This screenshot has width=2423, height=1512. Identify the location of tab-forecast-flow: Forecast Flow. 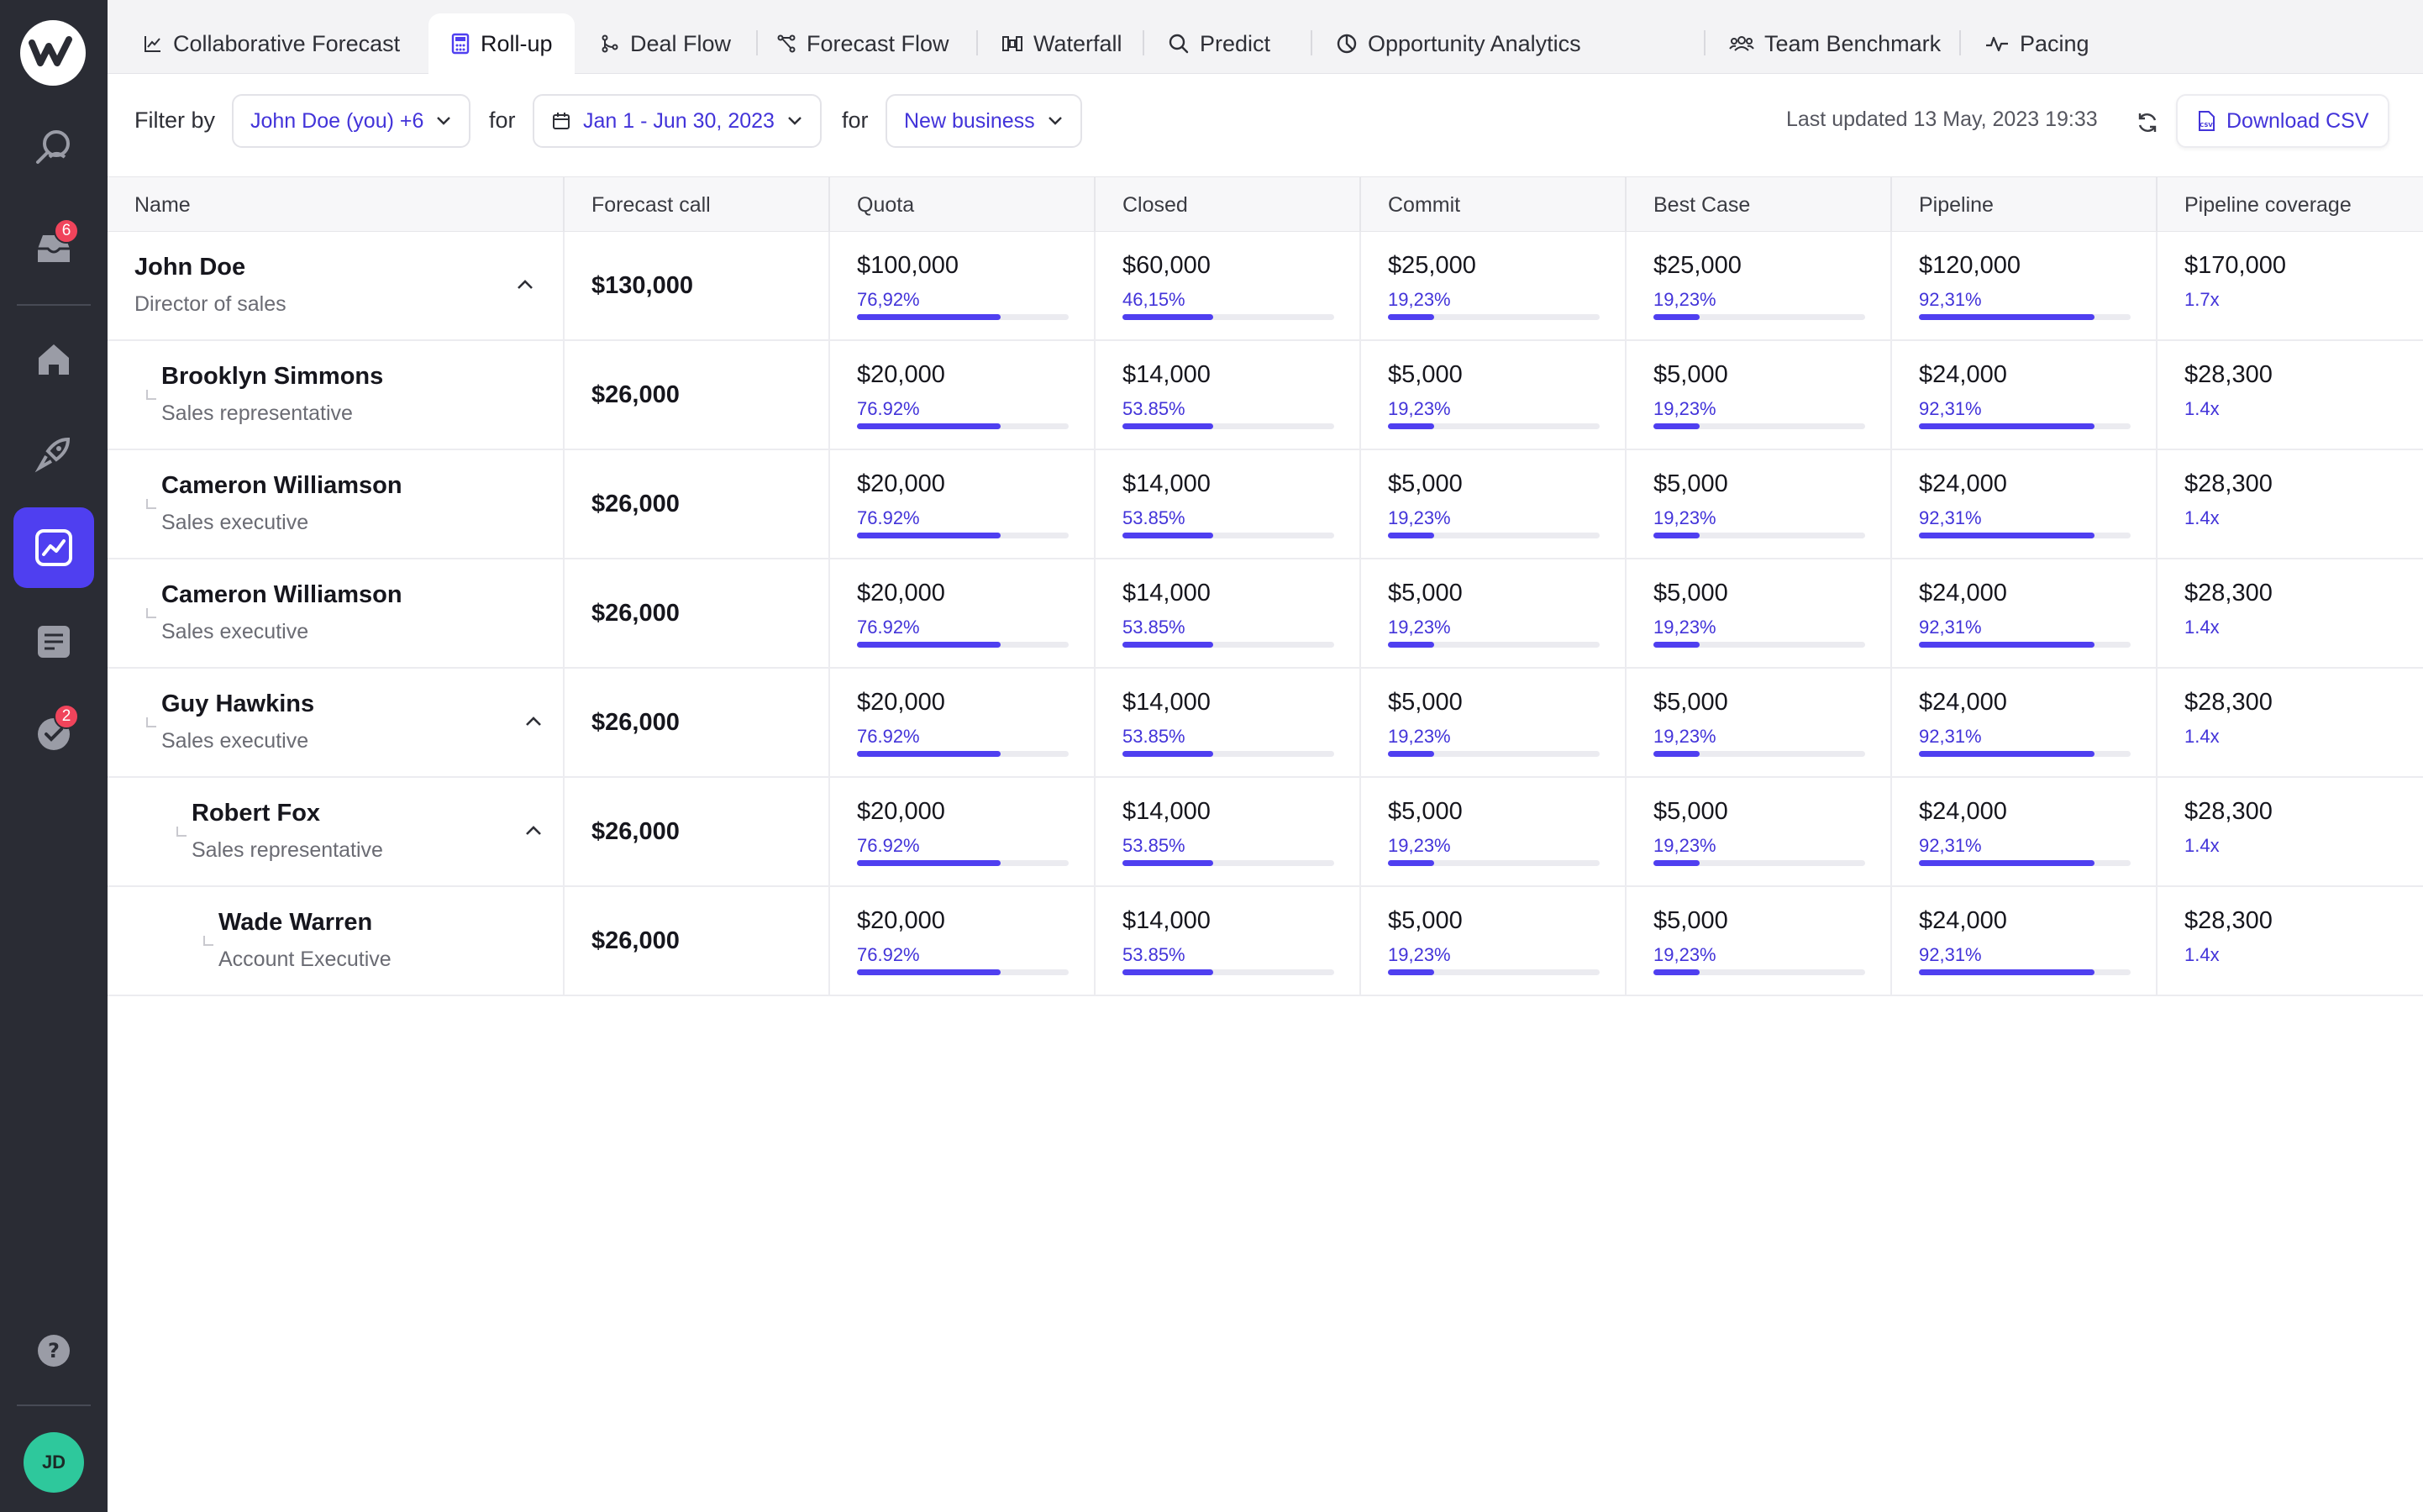
(862, 43).